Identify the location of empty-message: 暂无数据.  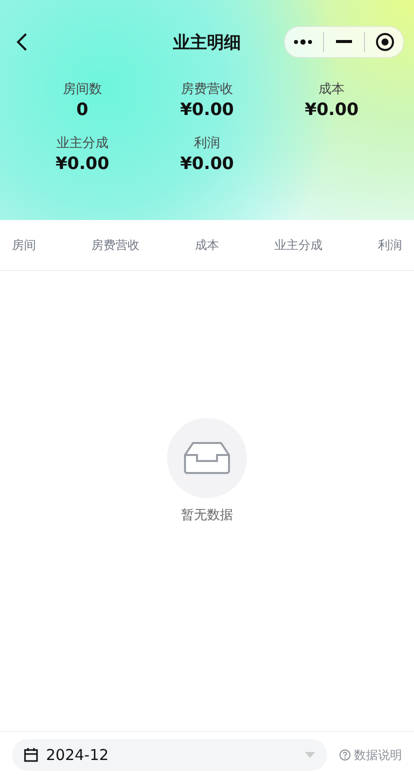
(207, 515).